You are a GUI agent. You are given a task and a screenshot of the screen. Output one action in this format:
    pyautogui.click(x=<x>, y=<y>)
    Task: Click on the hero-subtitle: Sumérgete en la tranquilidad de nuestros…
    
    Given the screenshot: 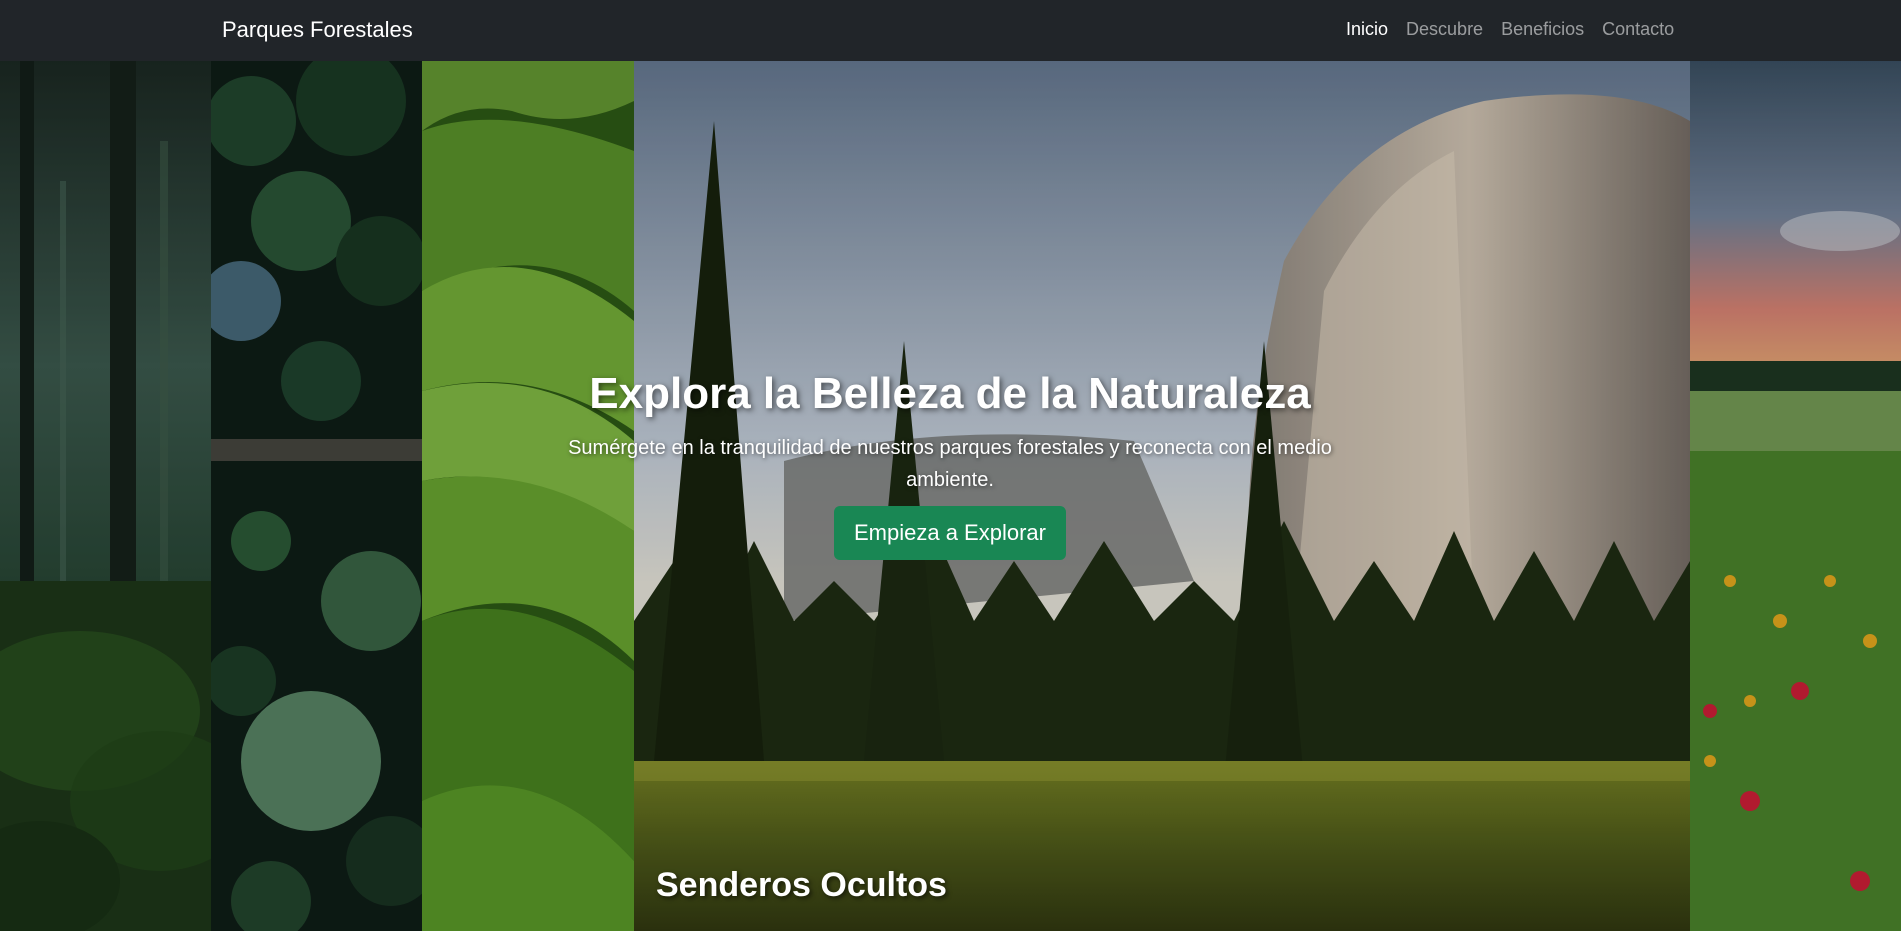 What is the action you would take?
    pyautogui.click(x=950, y=464)
    